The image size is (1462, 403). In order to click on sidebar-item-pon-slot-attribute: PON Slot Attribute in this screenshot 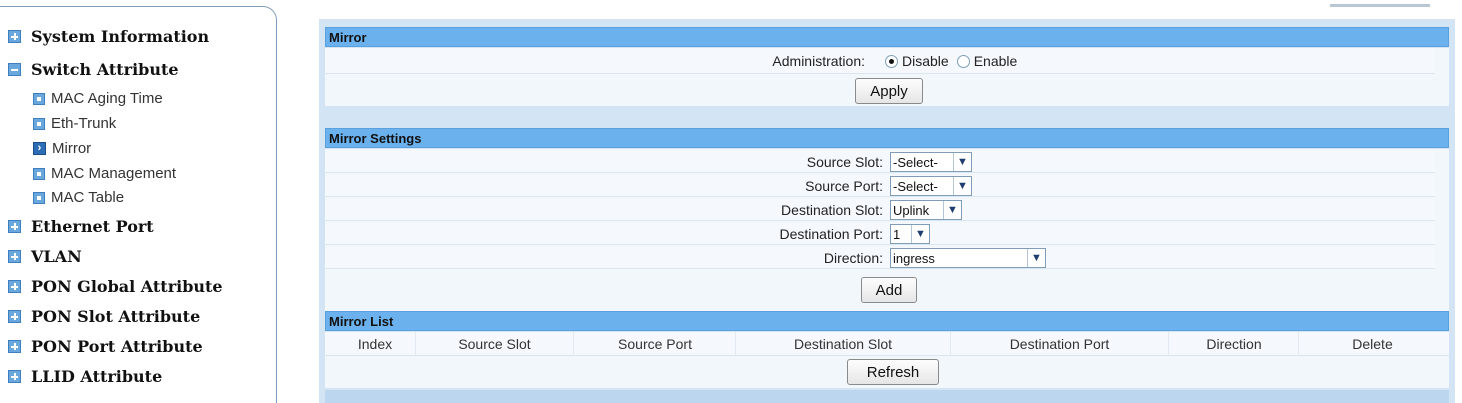, I will do `click(104, 316)`.